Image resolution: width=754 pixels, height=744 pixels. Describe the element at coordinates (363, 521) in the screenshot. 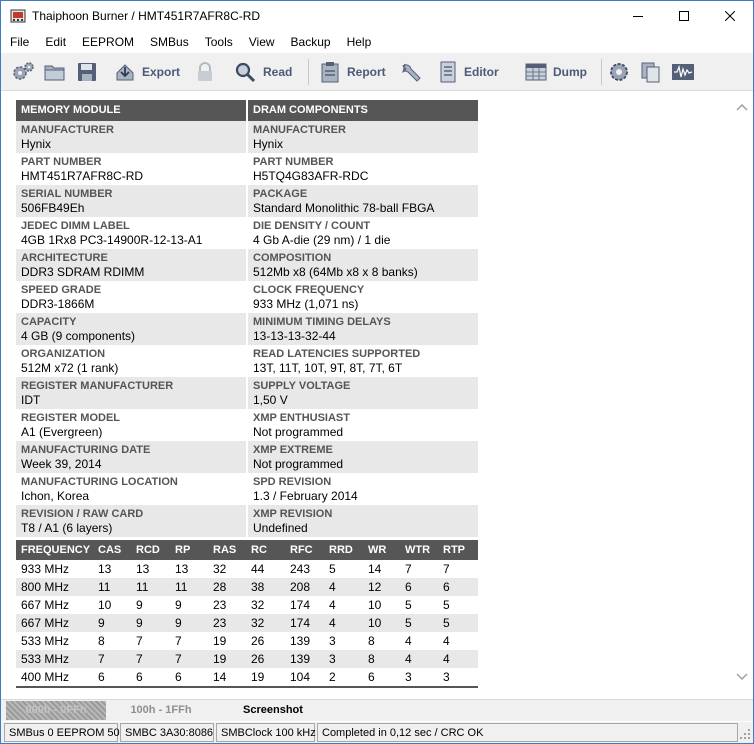

I see `dram-field: XMP REVISION Undefined` at that location.